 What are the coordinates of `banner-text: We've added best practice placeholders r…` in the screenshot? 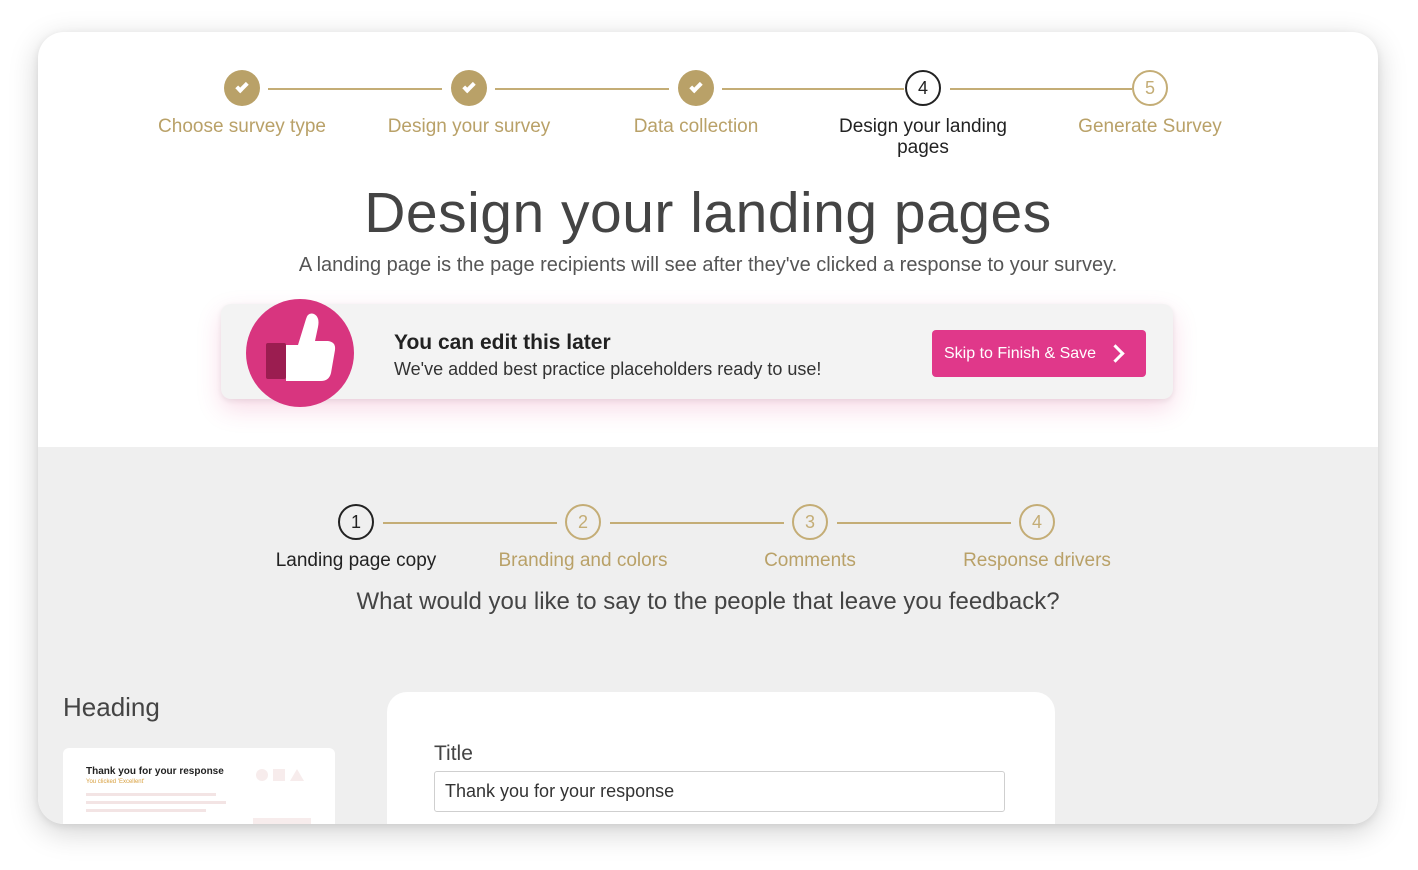 It's located at (608, 369).